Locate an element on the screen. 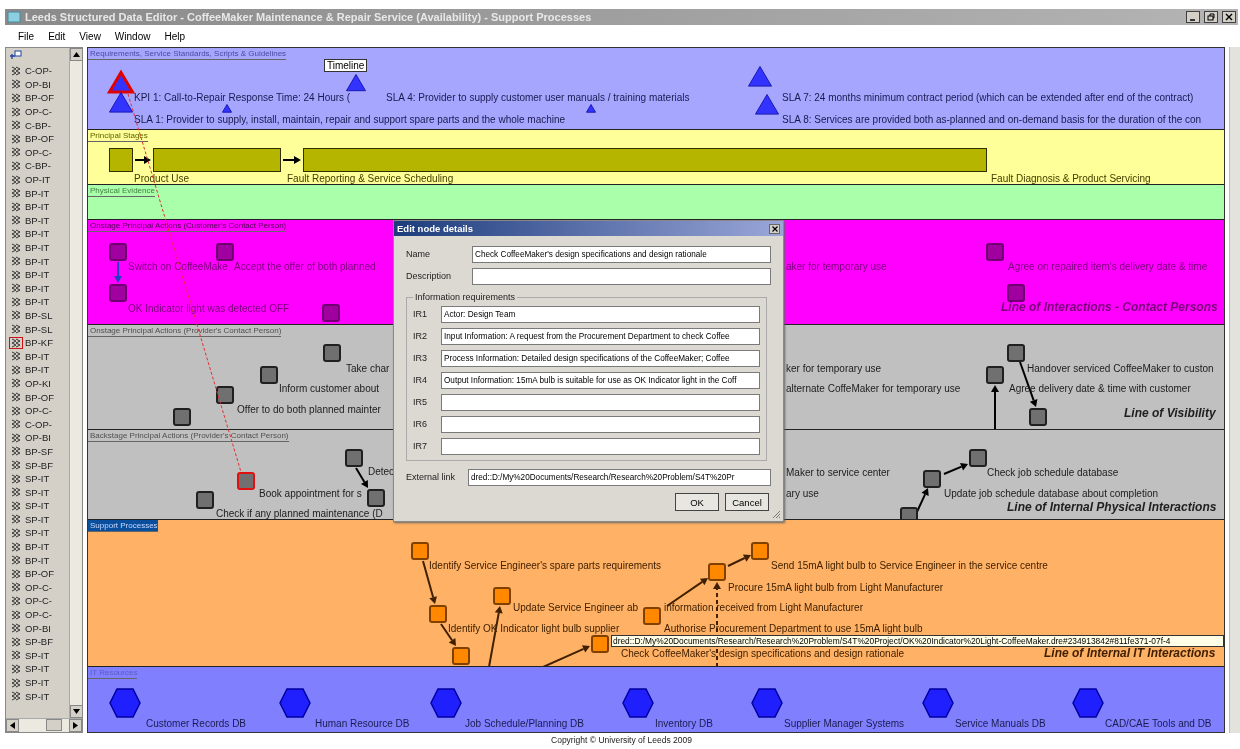 The height and width of the screenshot is (749, 1240). resize-grip-icon is located at coordinates (776, 514).